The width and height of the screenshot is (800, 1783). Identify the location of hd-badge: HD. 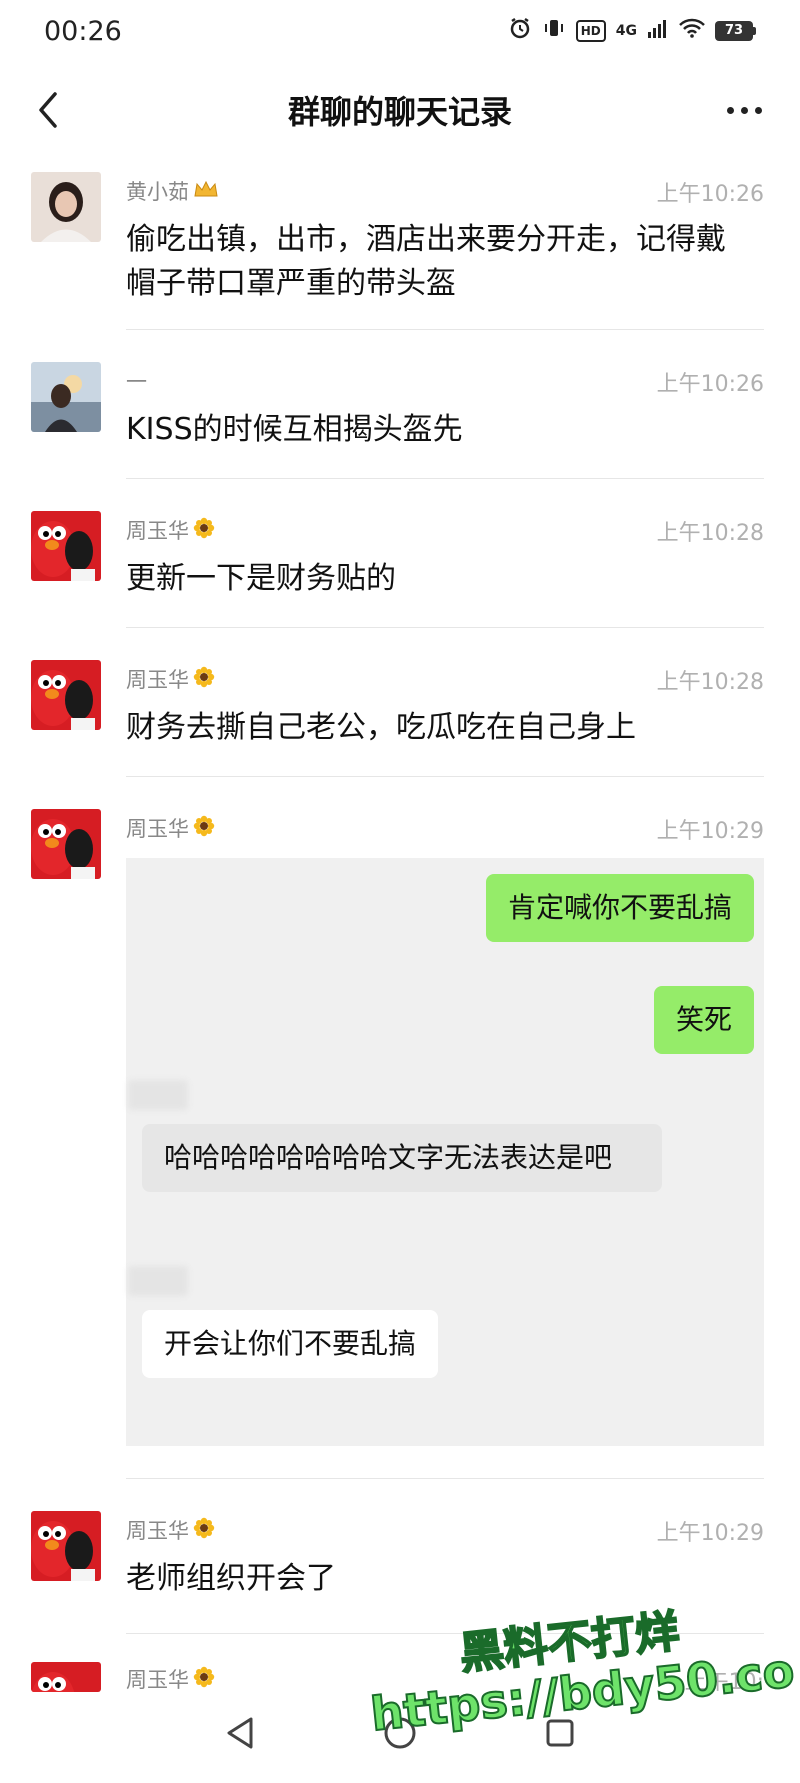
(590, 31).